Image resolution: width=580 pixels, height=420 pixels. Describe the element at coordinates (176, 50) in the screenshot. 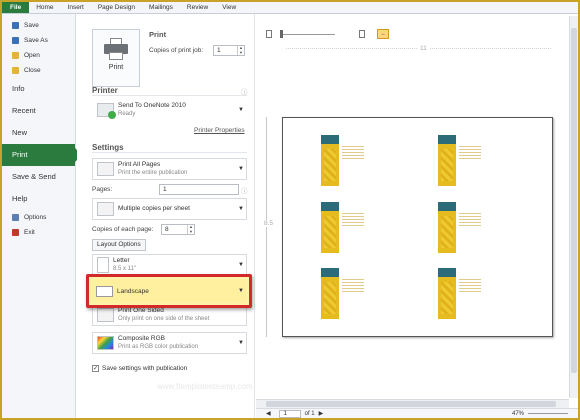

I see `copies-label: Copies of print job:` at that location.